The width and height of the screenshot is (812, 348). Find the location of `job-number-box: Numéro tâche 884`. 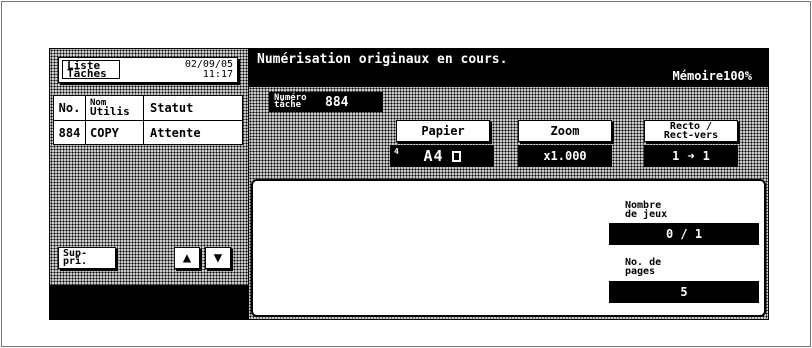

job-number-box: Numéro tâche 884 is located at coordinates (326, 102).